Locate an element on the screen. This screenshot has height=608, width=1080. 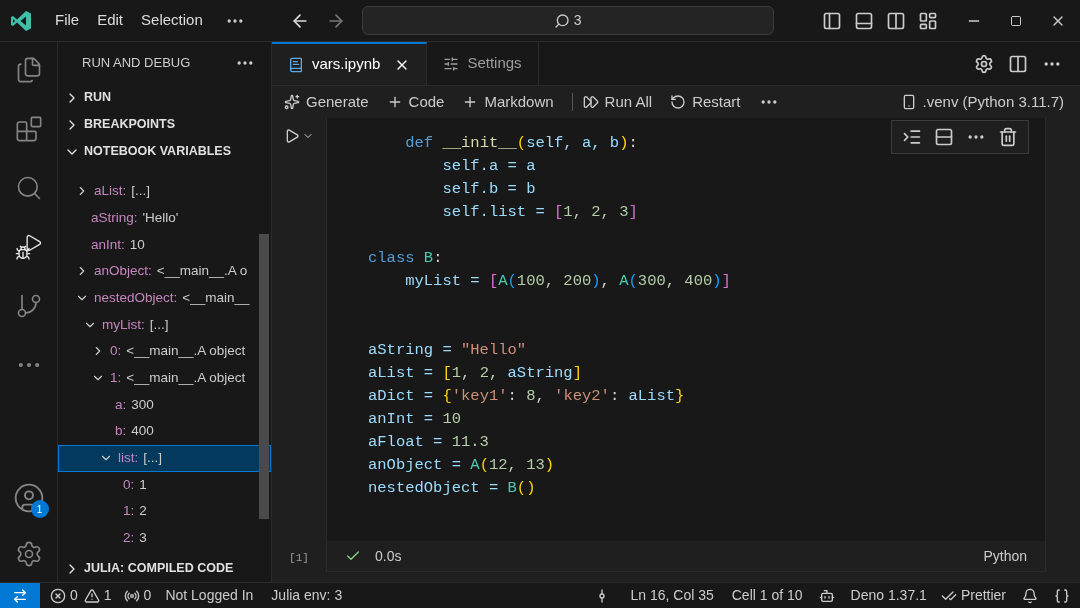
toolbar-button: Markdown is located at coordinates (508, 102).